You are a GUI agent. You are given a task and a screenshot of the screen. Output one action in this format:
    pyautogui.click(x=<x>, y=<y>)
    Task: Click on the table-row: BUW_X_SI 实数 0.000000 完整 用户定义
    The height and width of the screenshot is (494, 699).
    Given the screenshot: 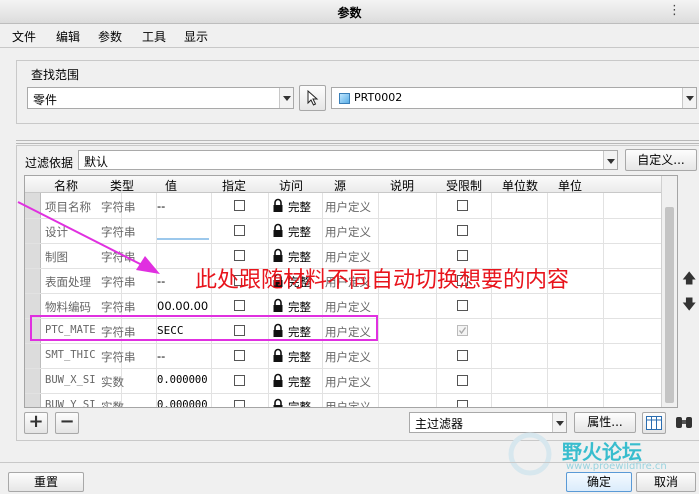 What is the action you would take?
    pyautogui.click(x=343, y=381)
    